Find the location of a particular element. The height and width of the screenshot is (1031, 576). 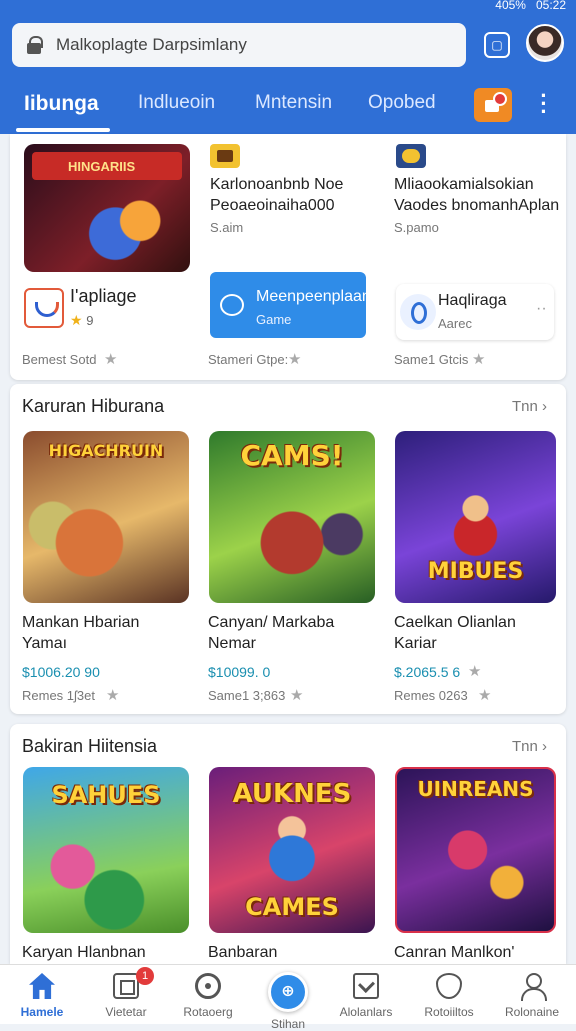

app-meta: Stameri Gtpe: is located at coordinates (248, 359).